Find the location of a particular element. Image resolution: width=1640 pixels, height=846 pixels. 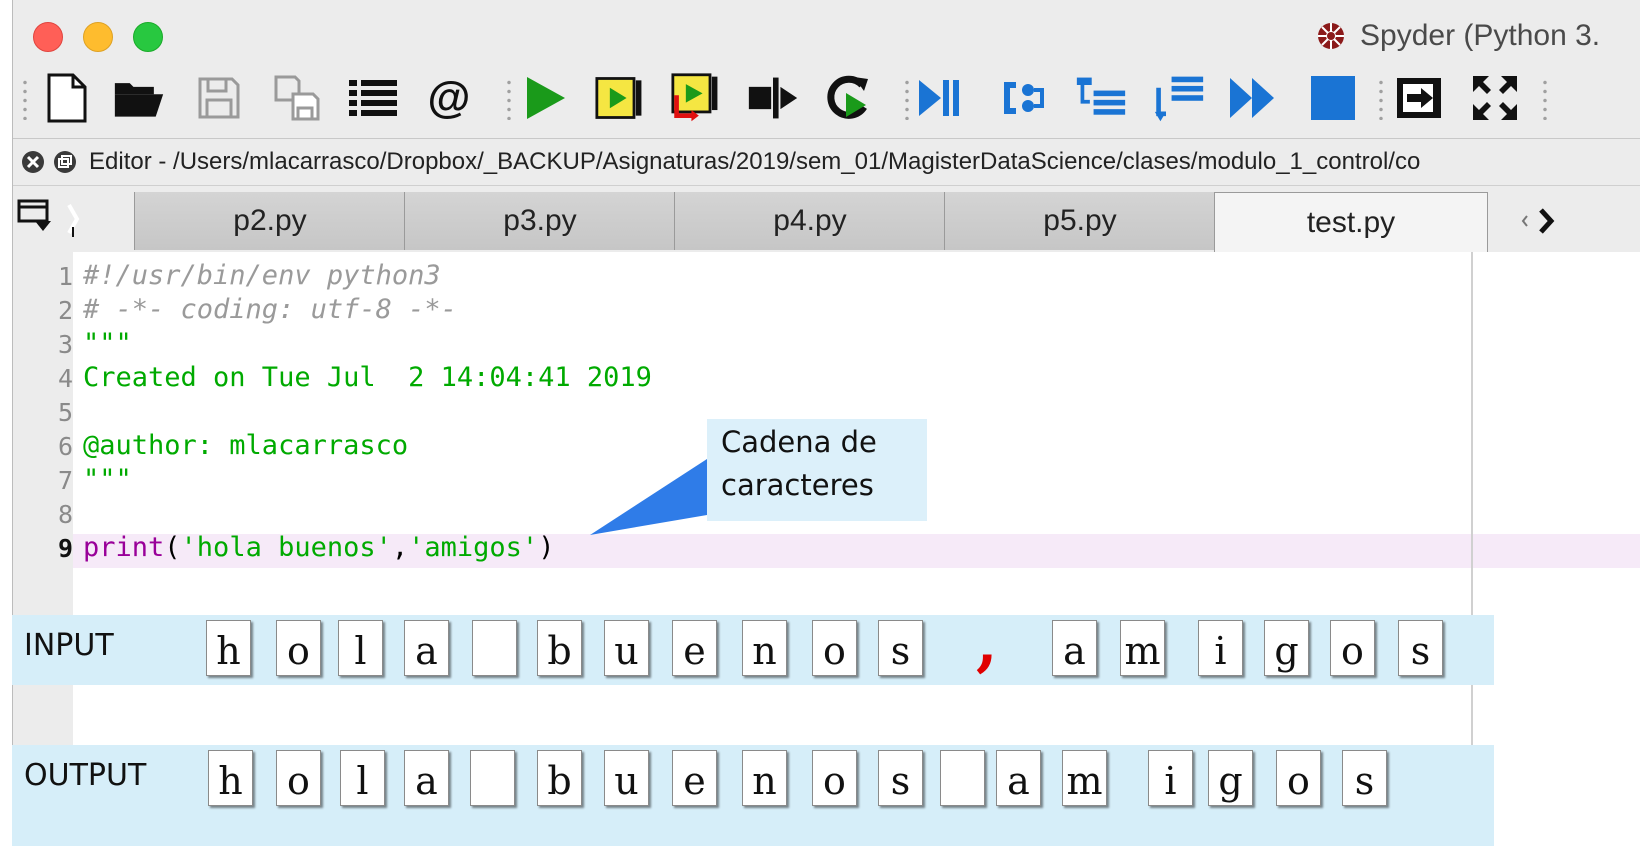

line-number: 5 is located at coordinates (65, 412).